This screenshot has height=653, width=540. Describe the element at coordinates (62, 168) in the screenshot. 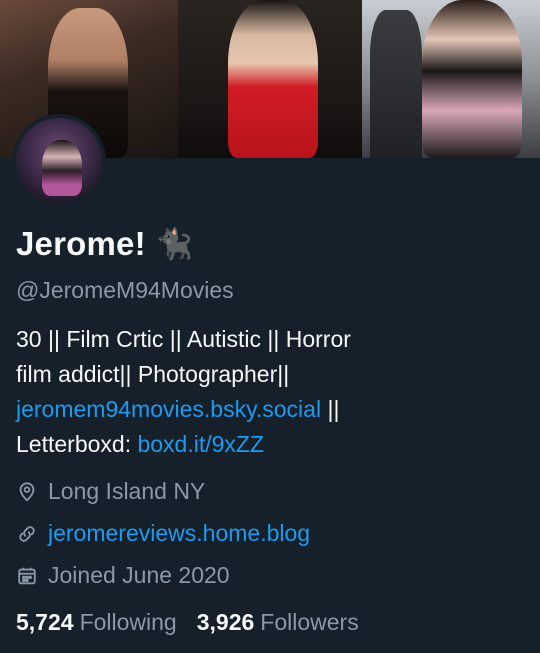

I see `avatar-figure` at that location.